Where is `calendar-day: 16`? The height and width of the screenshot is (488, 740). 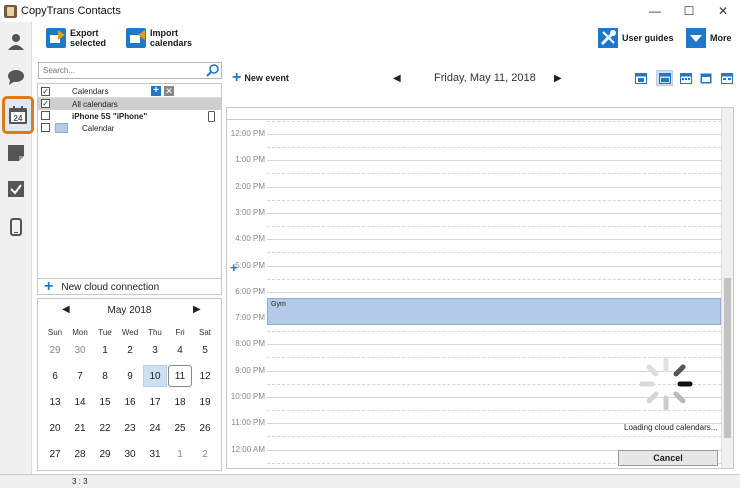 calendar-day: 16 is located at coordinates (130, 402).